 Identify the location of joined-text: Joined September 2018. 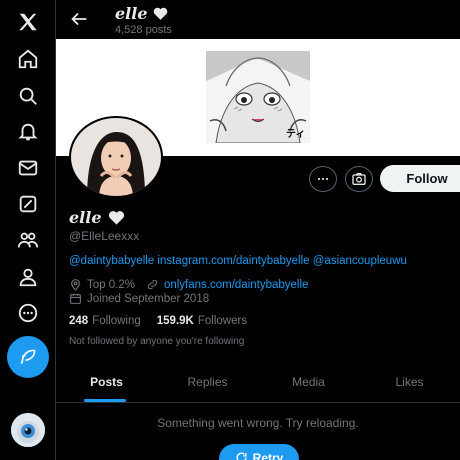
(148, 298).